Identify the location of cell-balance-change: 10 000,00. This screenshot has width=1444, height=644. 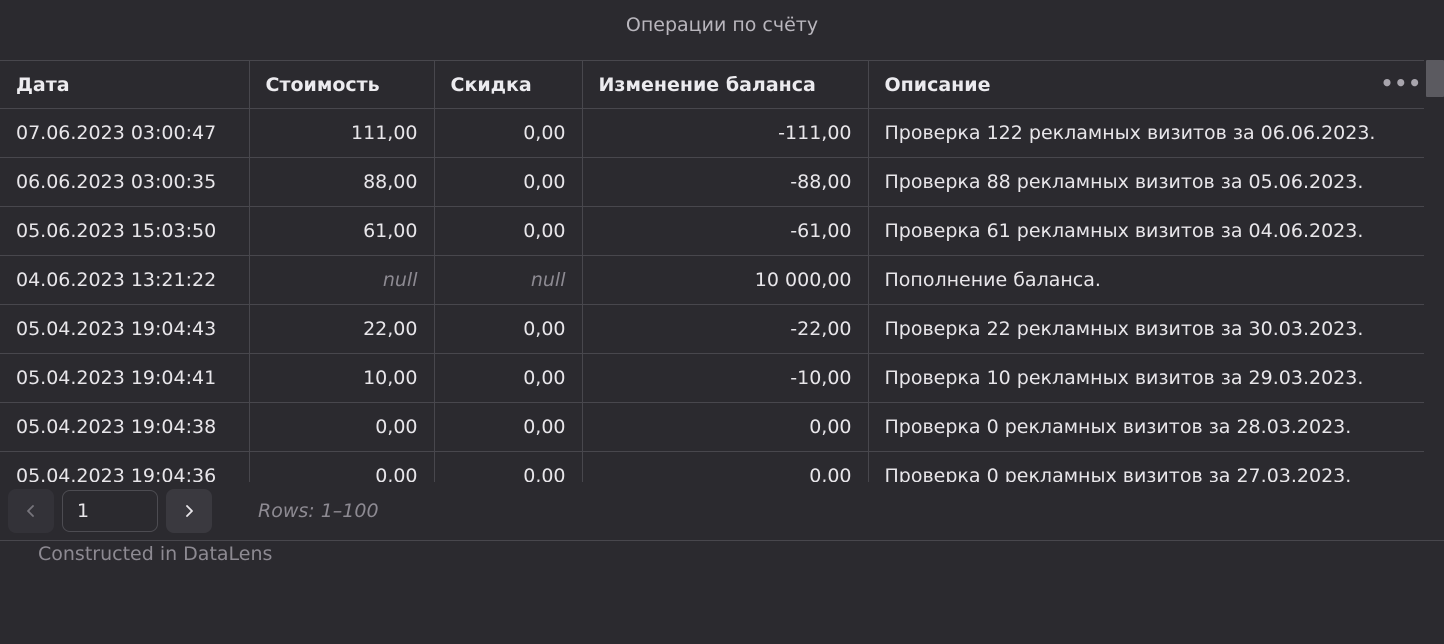
(725, 280).